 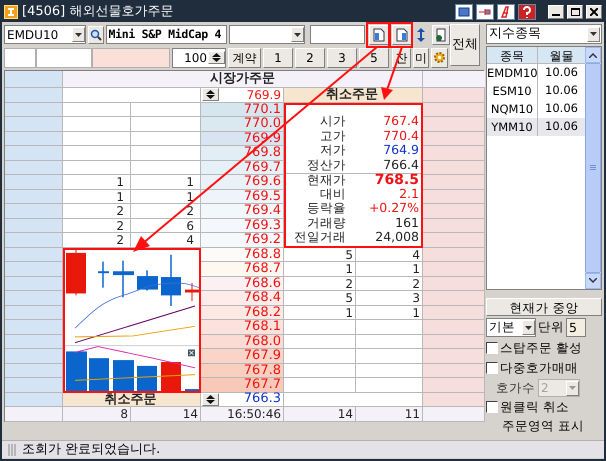 What do you see at coordinates (310, 58) in the screenshot?
I see `quantity-button: 2` at bounding box center [310, 58].